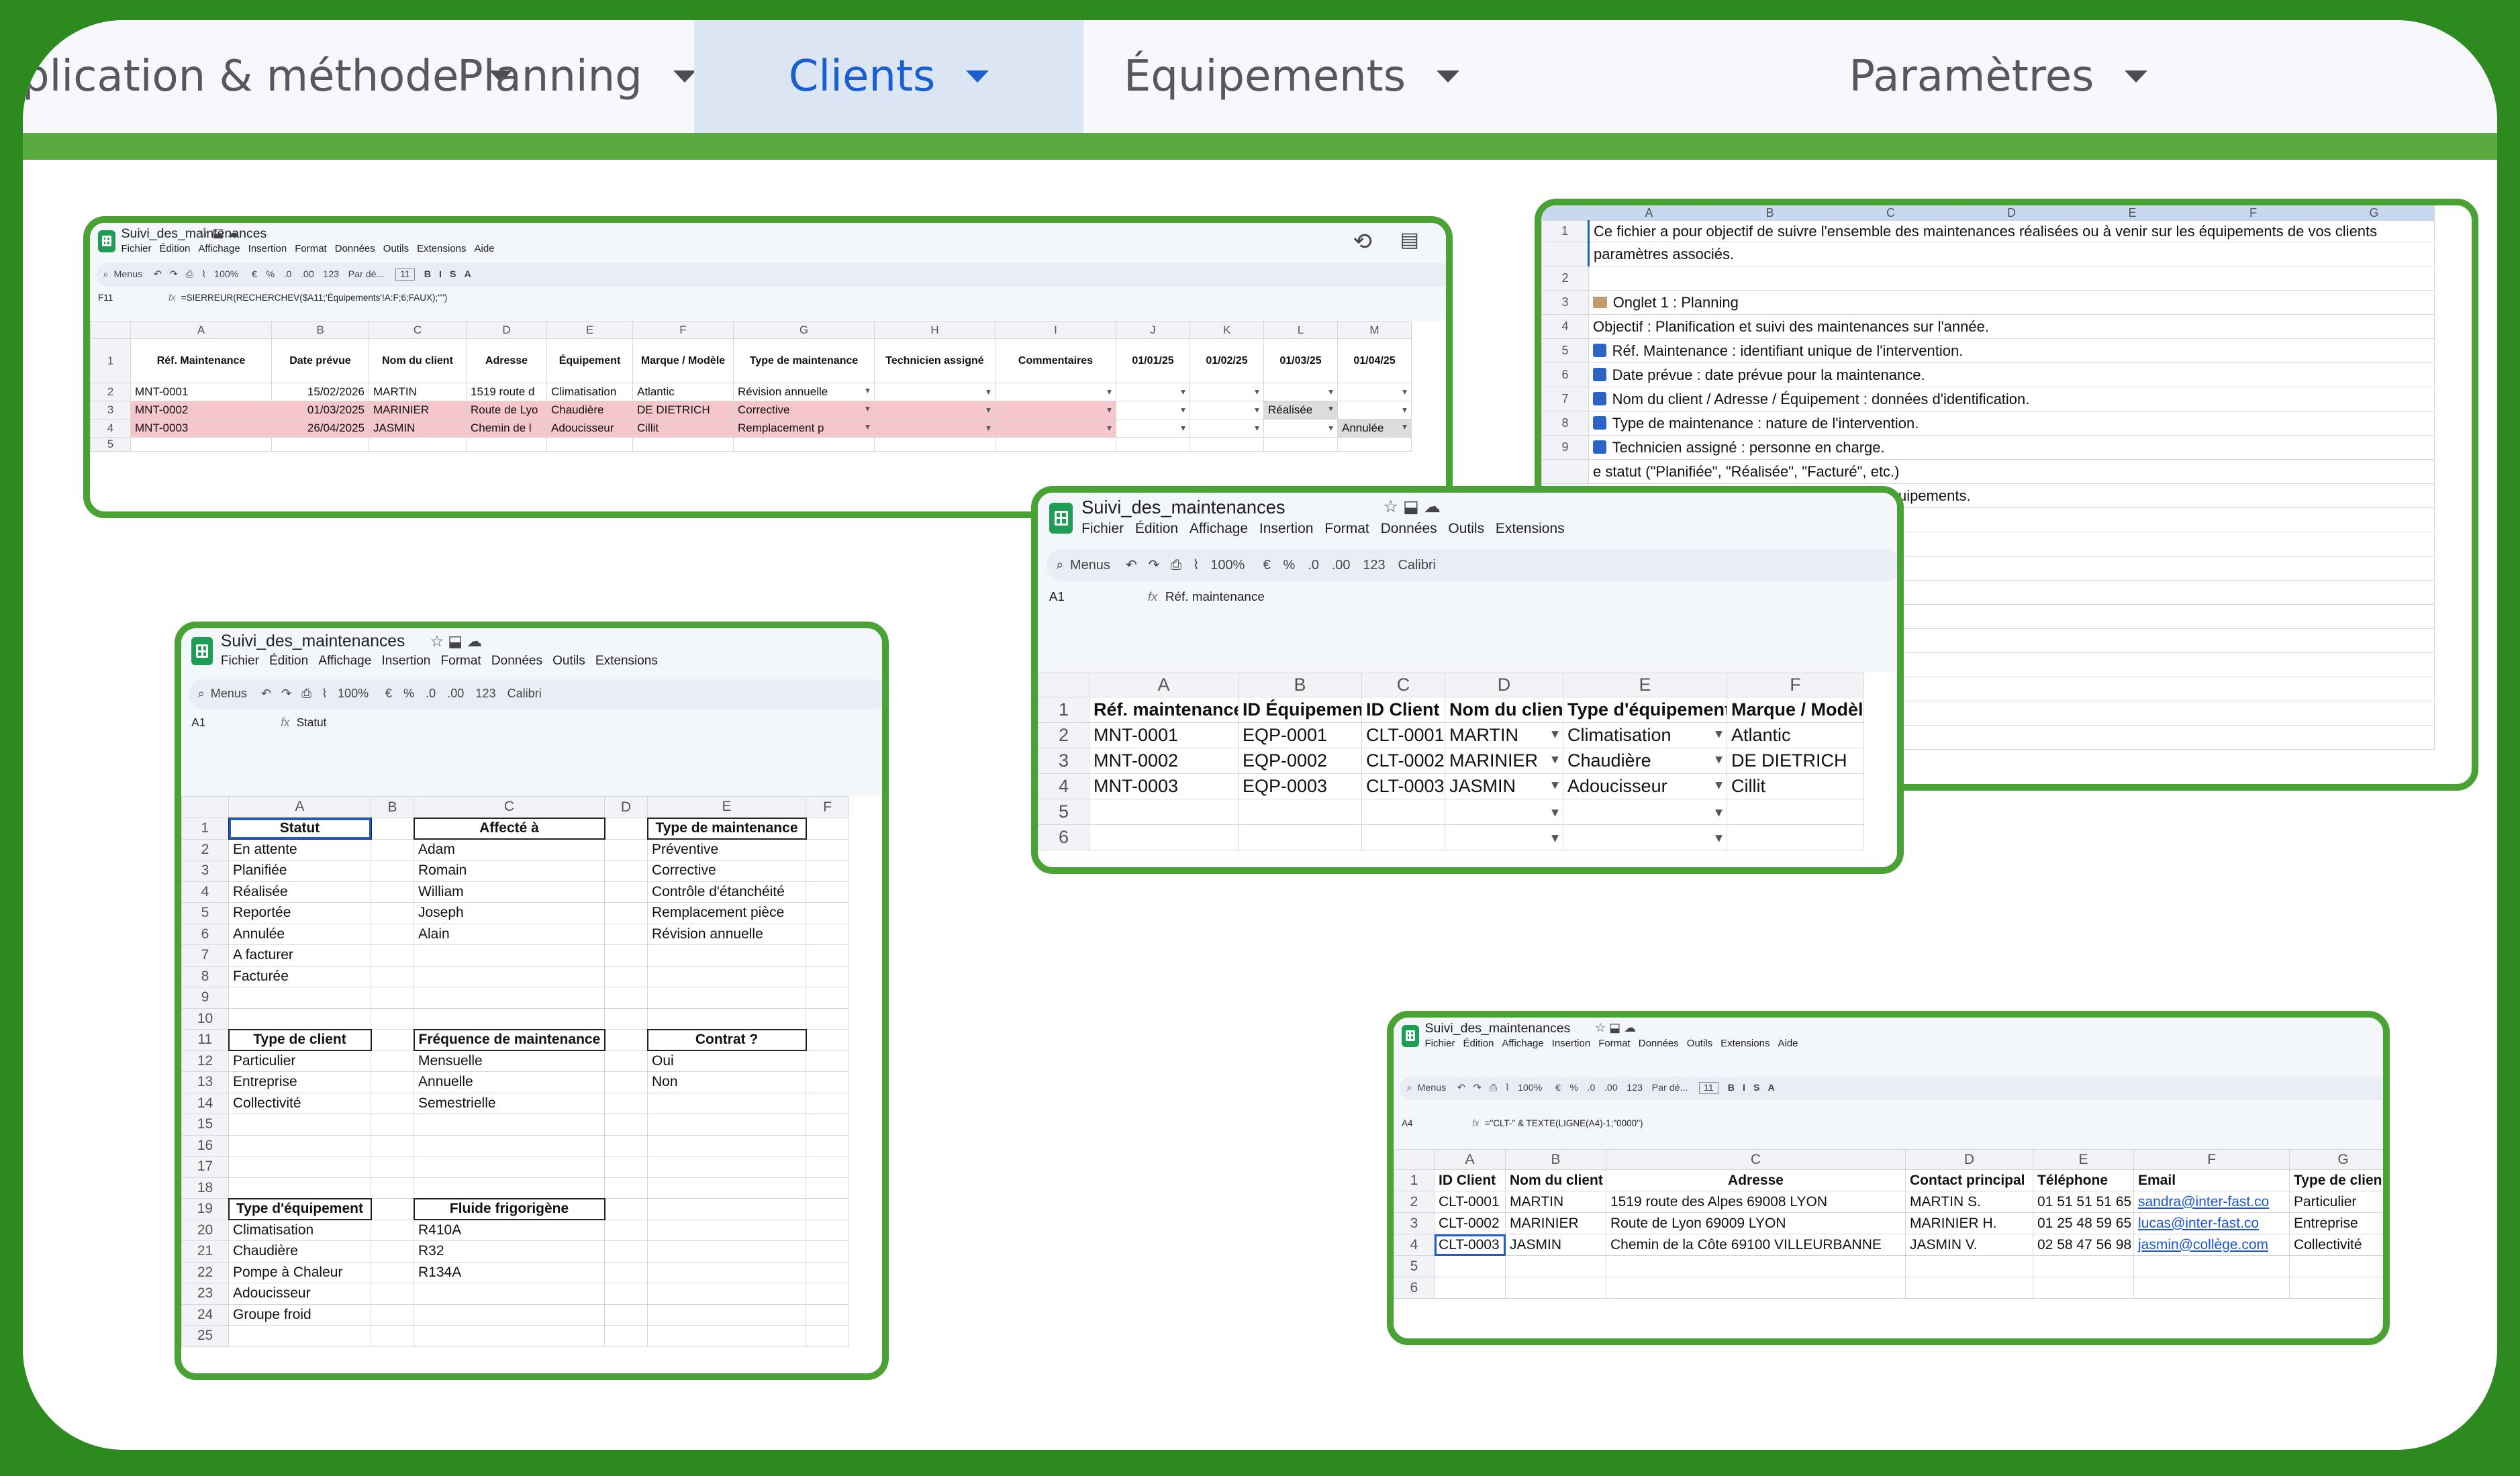 The height and width of the screenshot is (1476, 2520). Describe the element at coordinates (2336, 1180) in the screenshot. I see `header-cell: Type de clien` at that location.